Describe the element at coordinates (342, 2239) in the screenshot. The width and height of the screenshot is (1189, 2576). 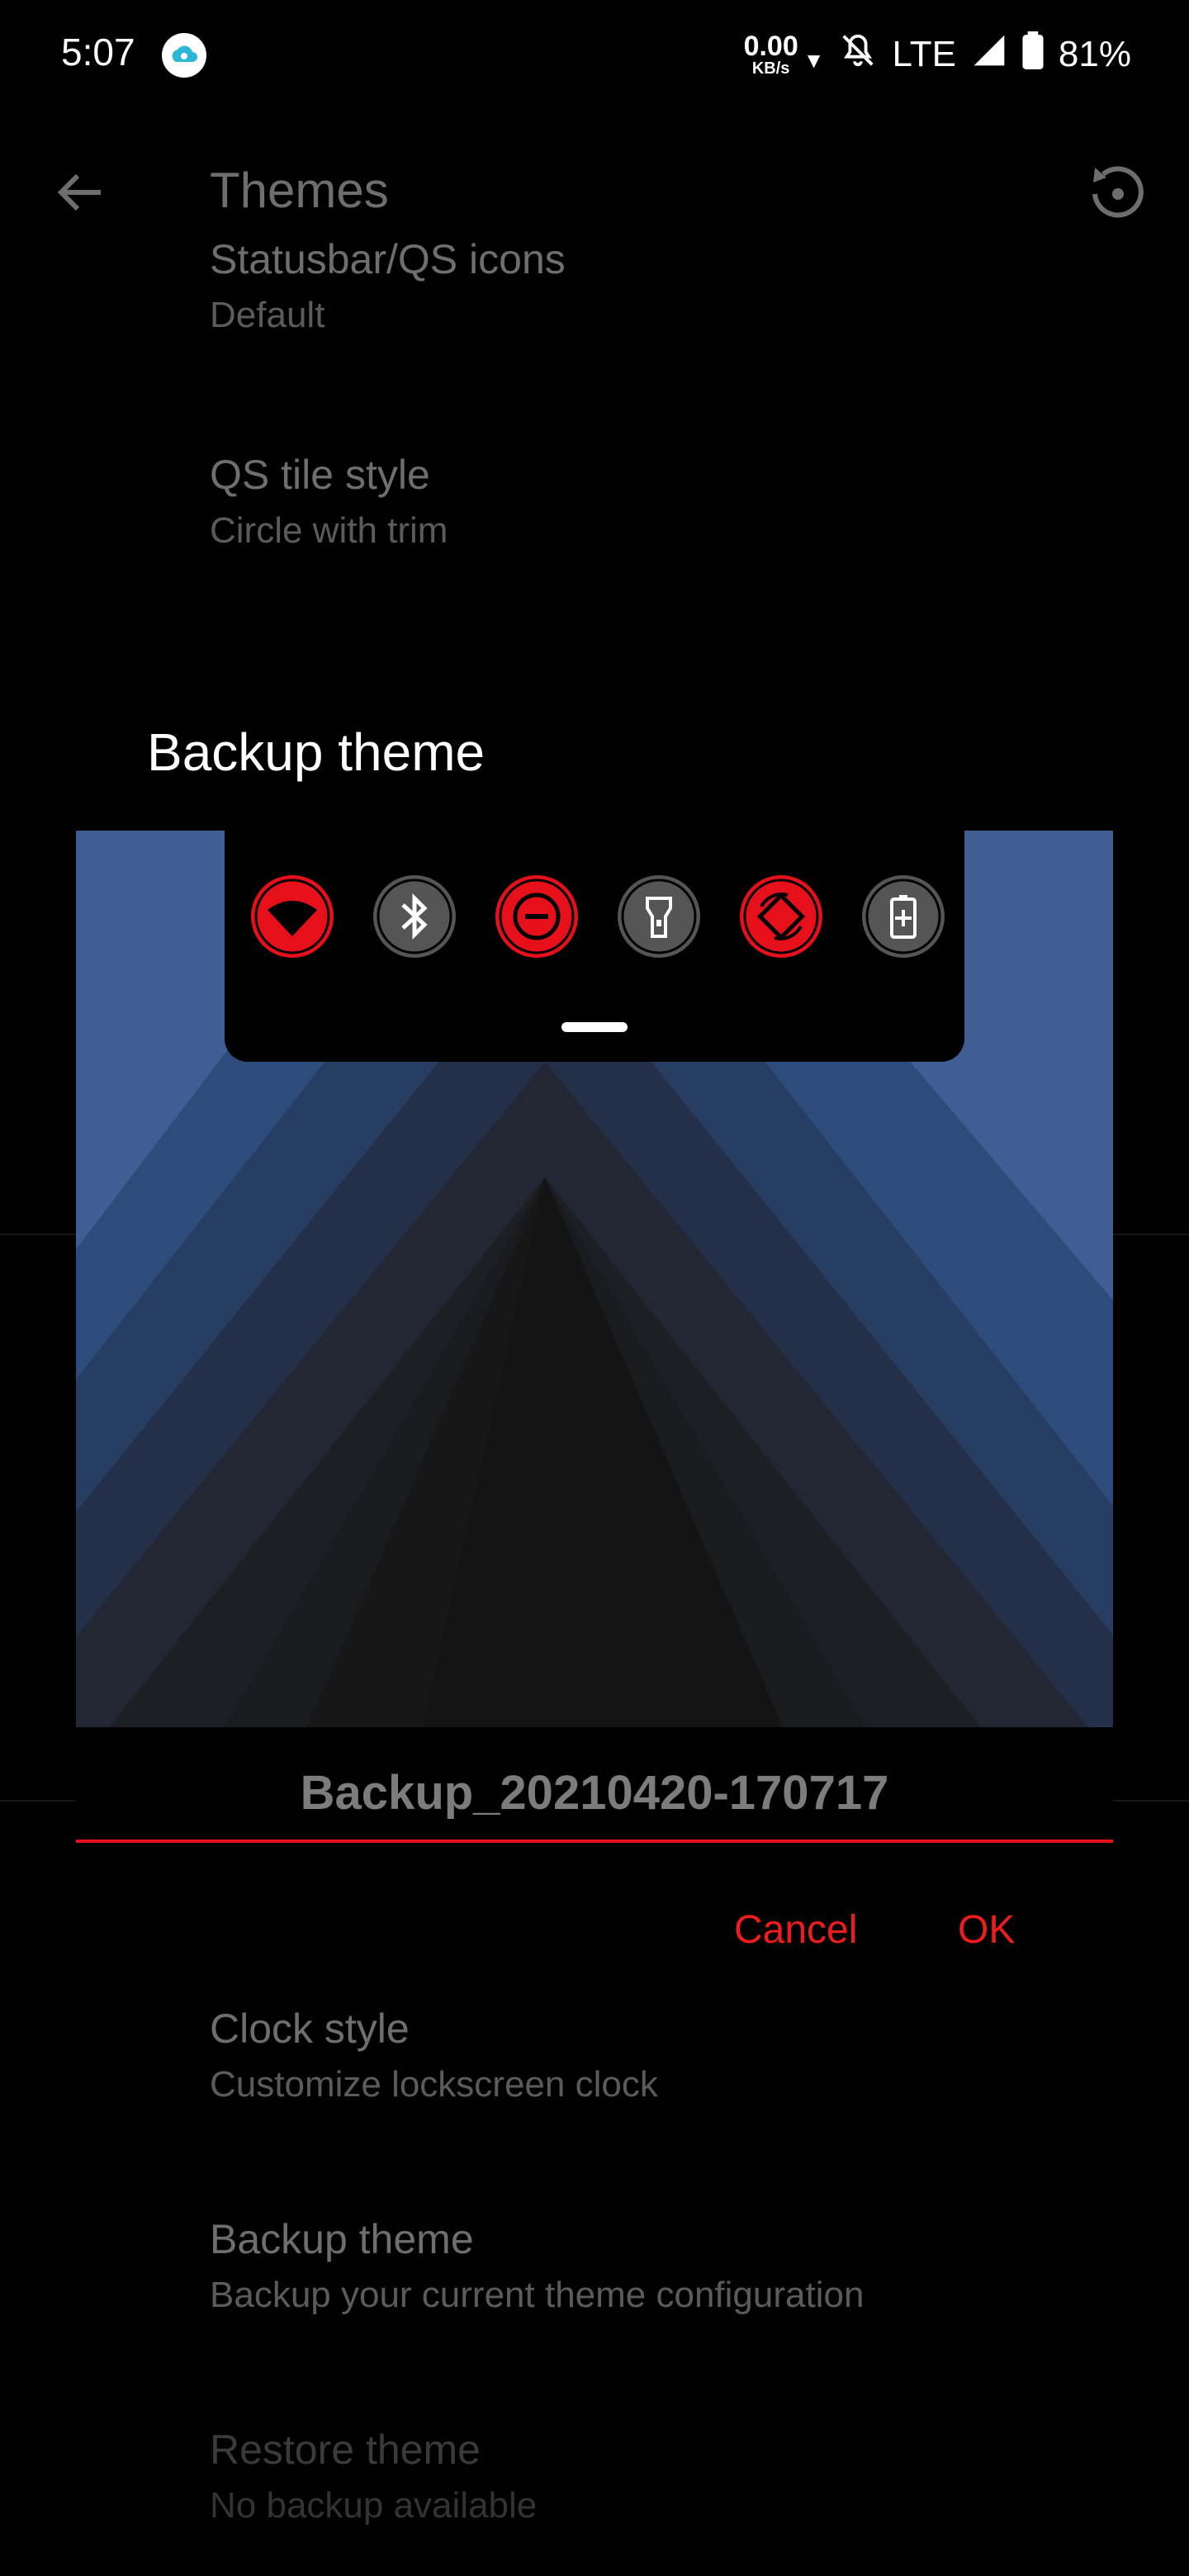
I see `setting-title: Backup theme` at that location.